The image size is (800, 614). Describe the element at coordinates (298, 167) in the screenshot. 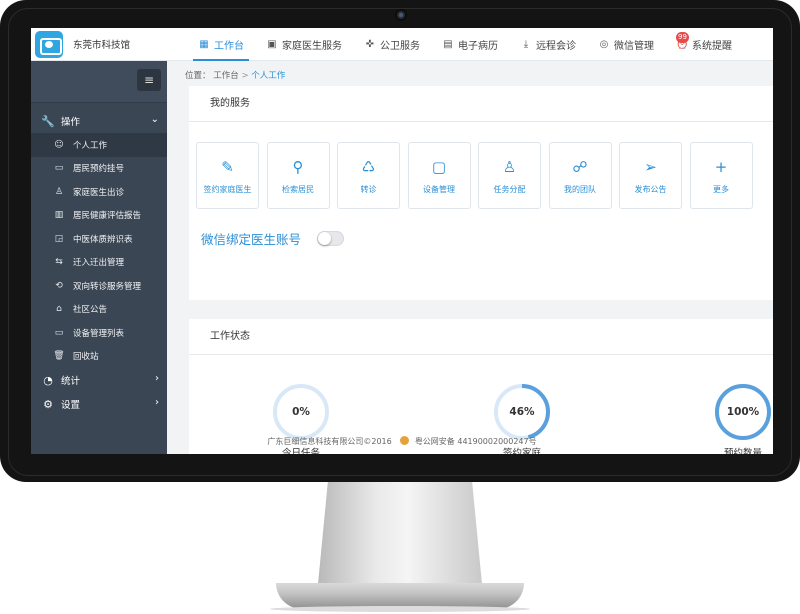

I see `search-icon: ⚲` at that location.